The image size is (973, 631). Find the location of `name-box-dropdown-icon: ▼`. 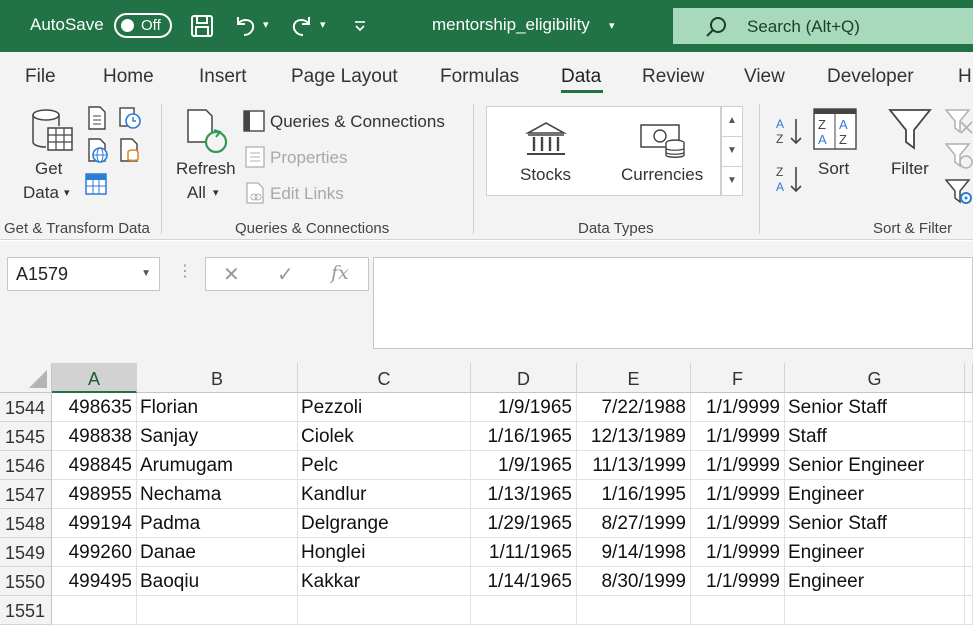

name-box-dropdown-icon: ▼ is located at coordinates (146, 273).